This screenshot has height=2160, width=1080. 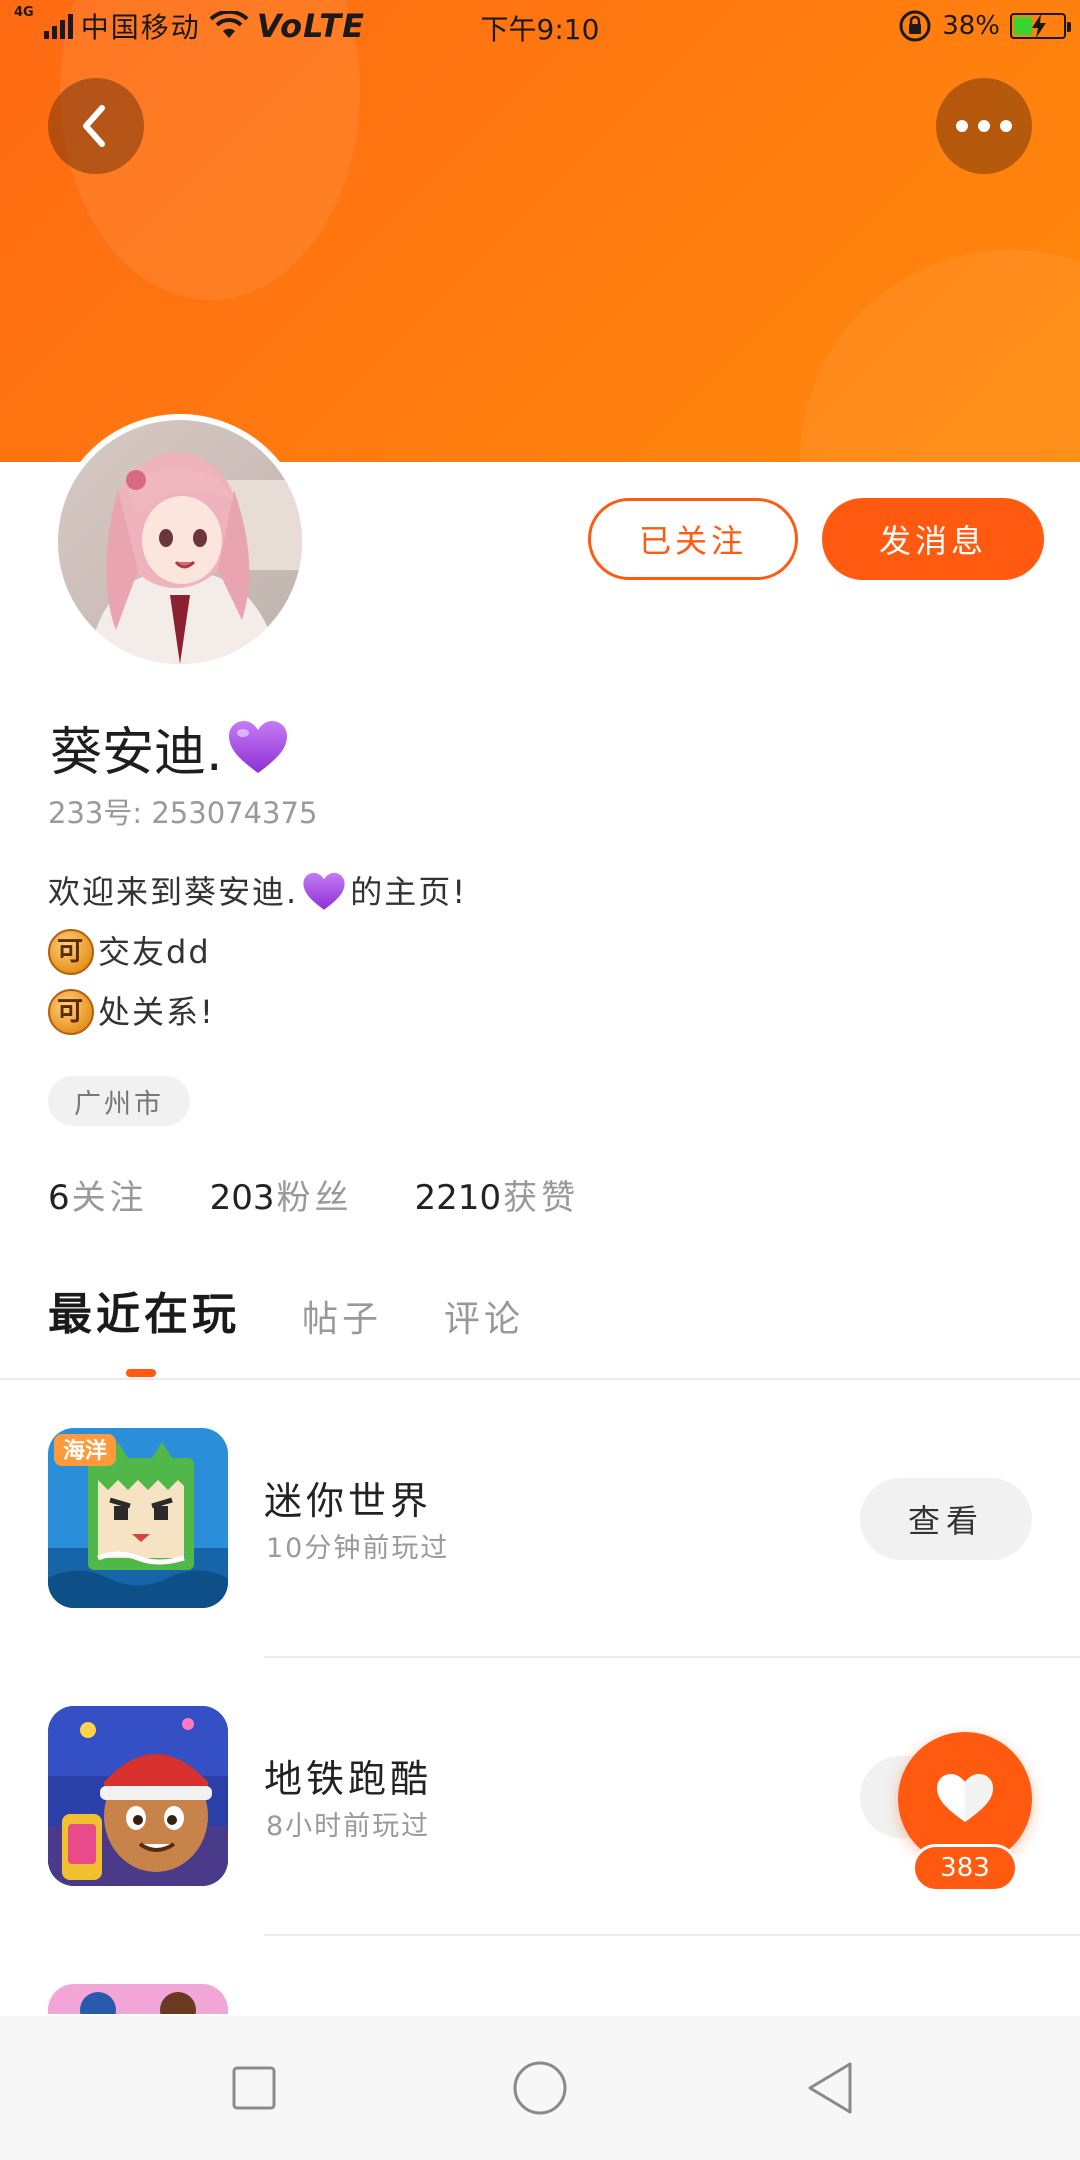 What do you see at coordinates (946, 1519) in the screenshot?
I see `view-game-button: 查看` at bounding box center [946, 1519].